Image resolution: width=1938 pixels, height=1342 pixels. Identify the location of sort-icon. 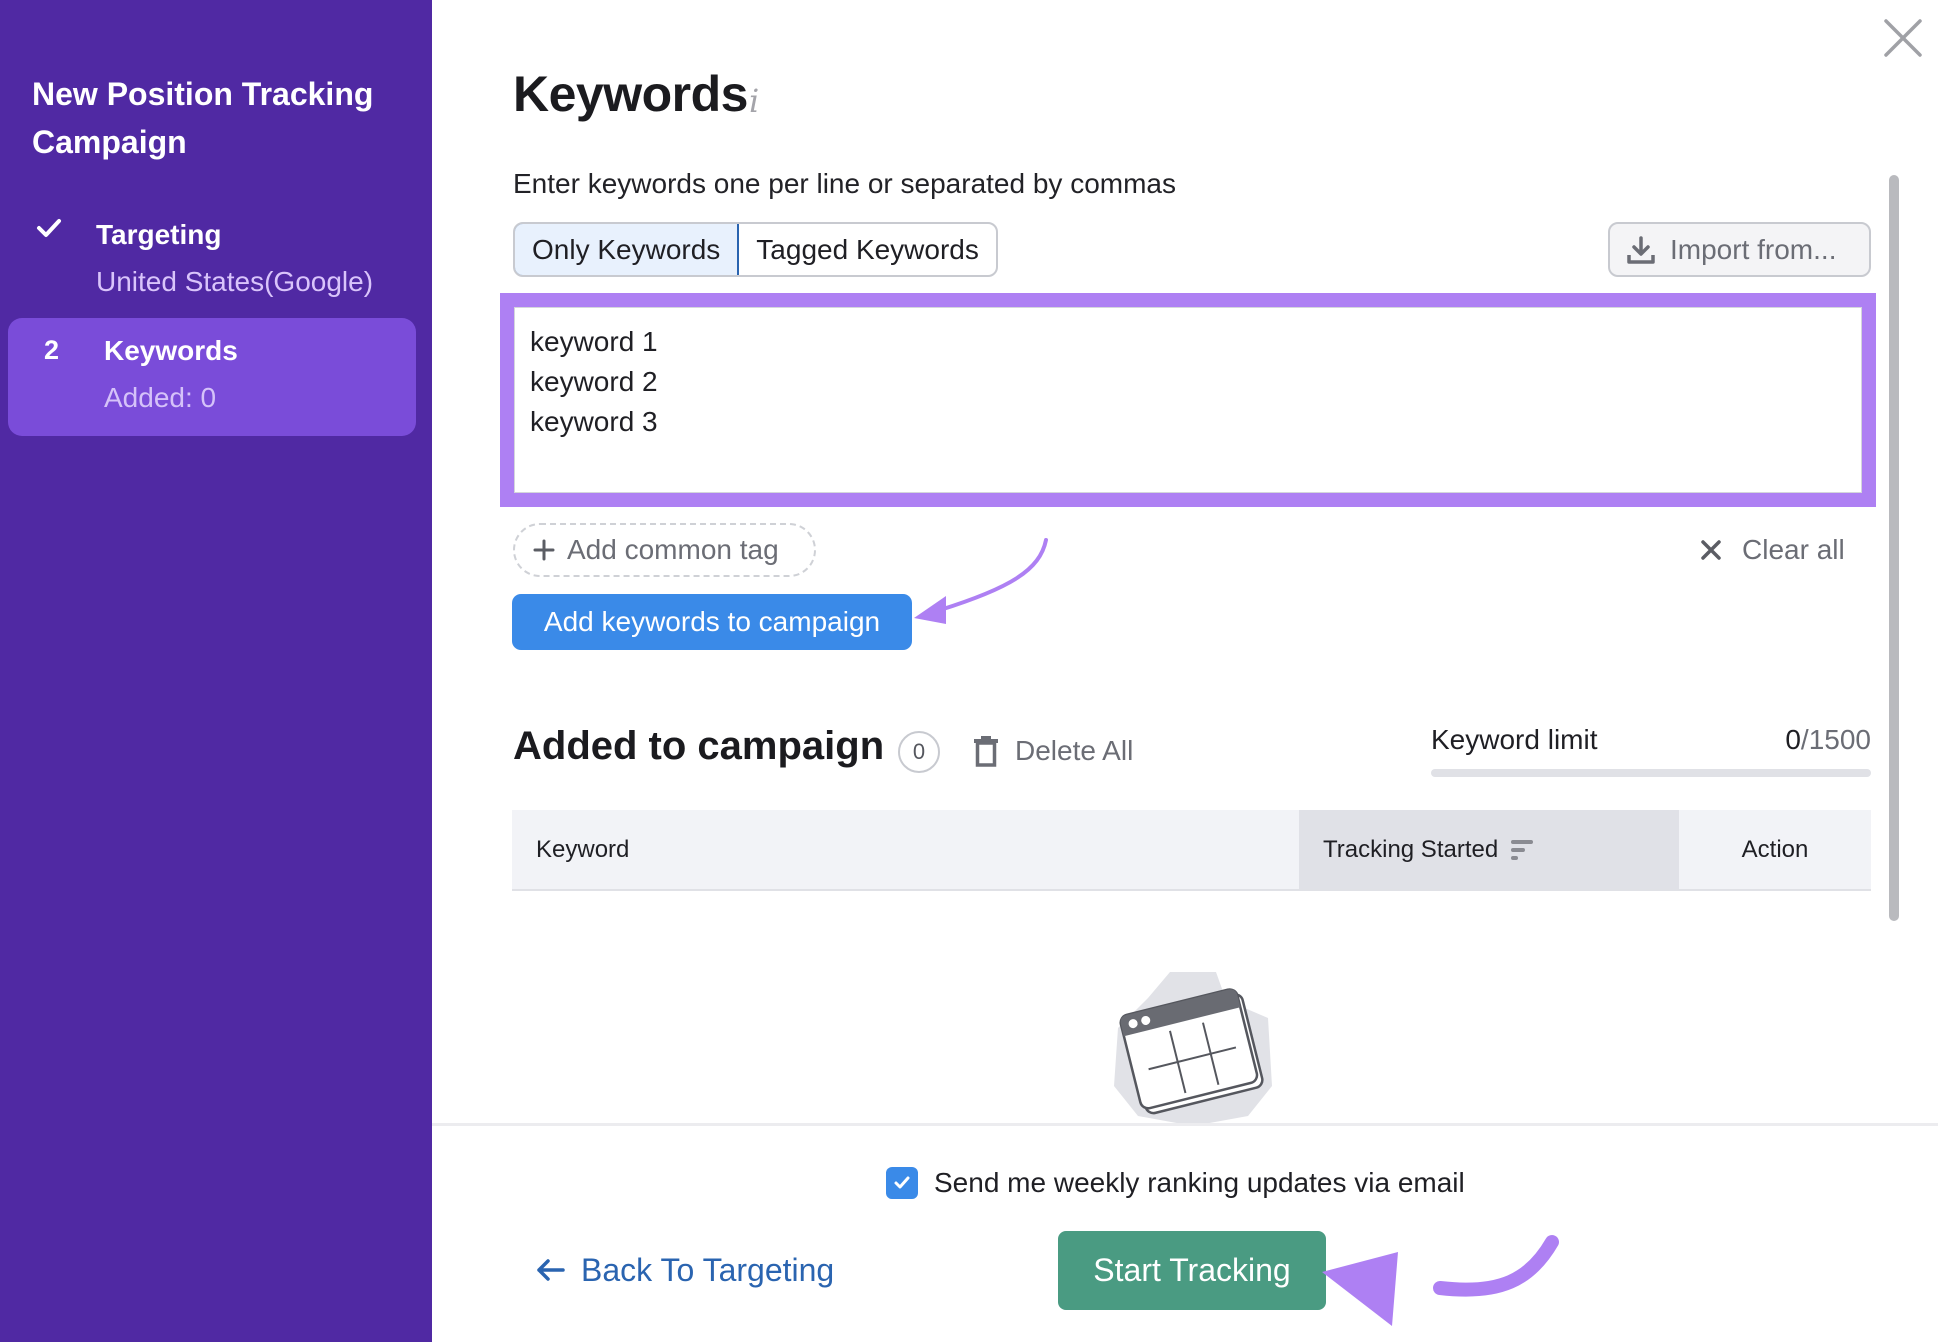
(1522, 849).